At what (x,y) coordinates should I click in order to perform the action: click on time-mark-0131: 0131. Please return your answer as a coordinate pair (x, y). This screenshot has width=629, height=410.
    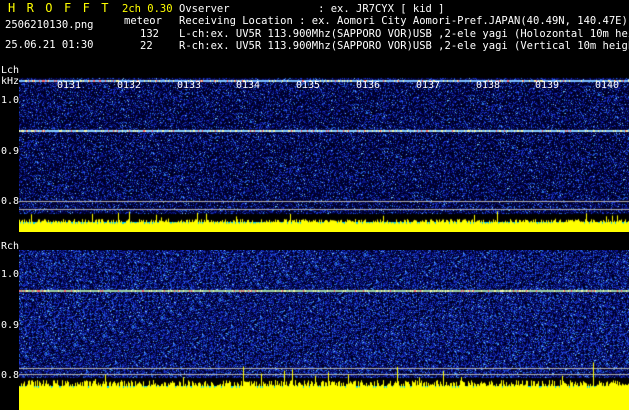
    Looking at the image, I should click on (69, 85).